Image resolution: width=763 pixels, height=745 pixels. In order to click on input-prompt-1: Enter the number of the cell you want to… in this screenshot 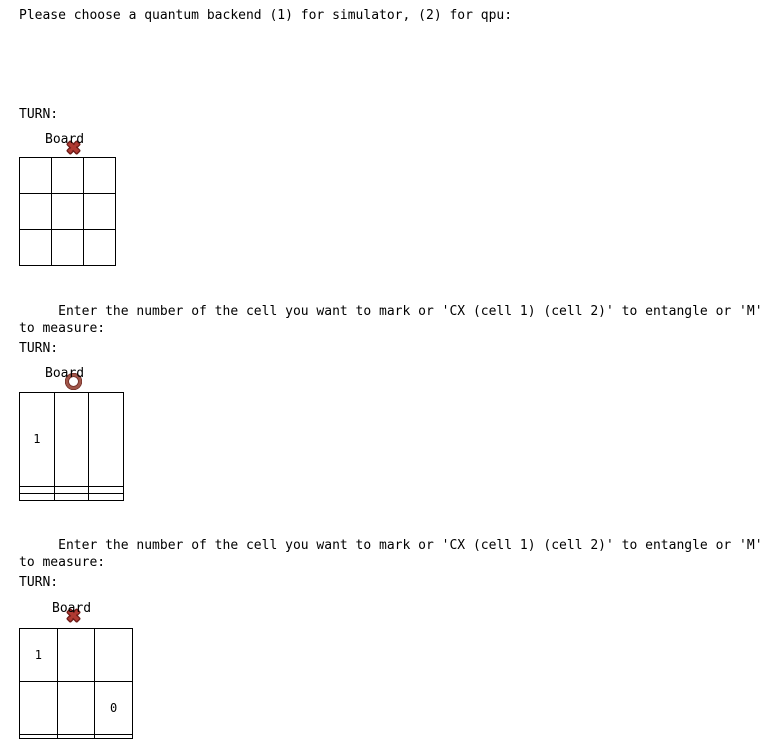, I will do `click(391, 320)`.